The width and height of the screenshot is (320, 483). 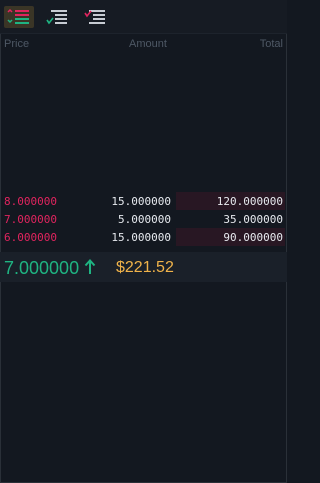 I want to click on order-book-asks-icon, so click(x=94, y=17).